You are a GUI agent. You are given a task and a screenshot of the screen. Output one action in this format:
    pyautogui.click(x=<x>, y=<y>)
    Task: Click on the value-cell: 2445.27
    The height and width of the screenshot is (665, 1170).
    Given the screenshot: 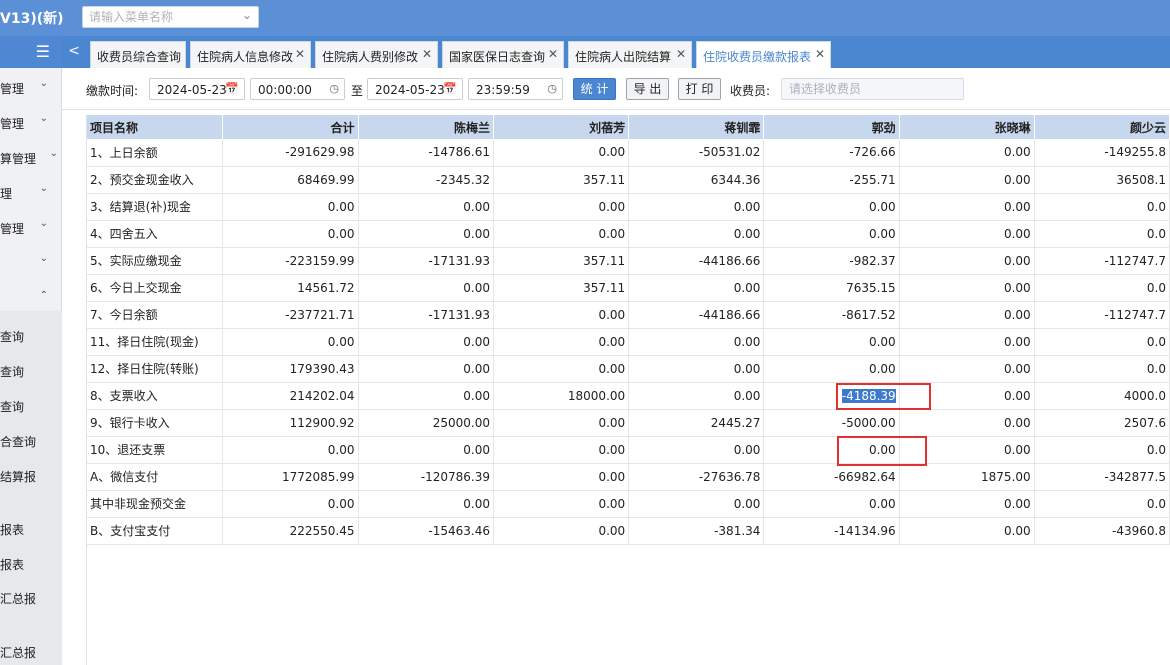 What is the action you would take?
    pyautogui.click(x=696, y=423)
    